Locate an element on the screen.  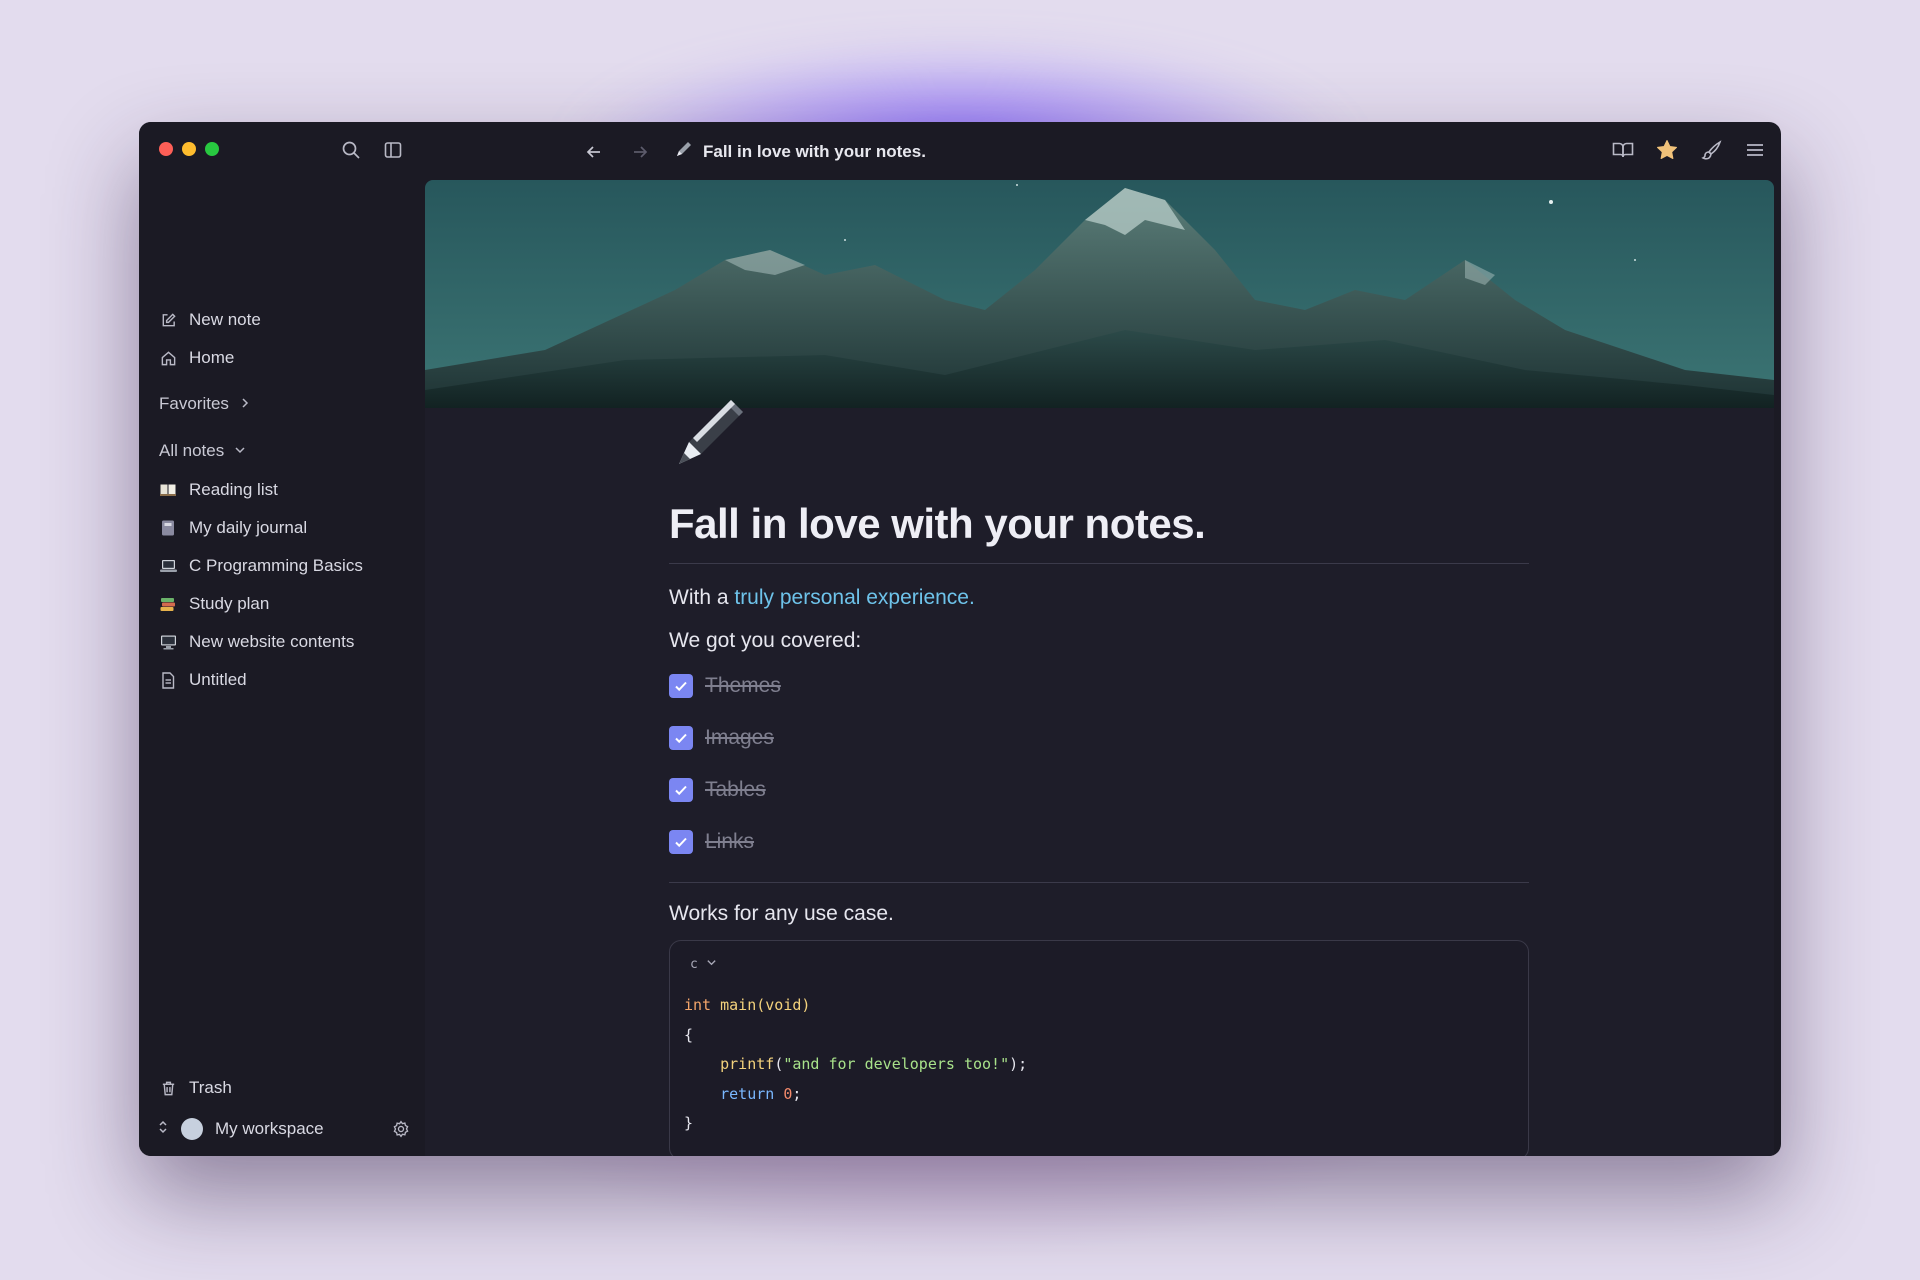
back-arrow-icon is located at coordinates (594, 152).